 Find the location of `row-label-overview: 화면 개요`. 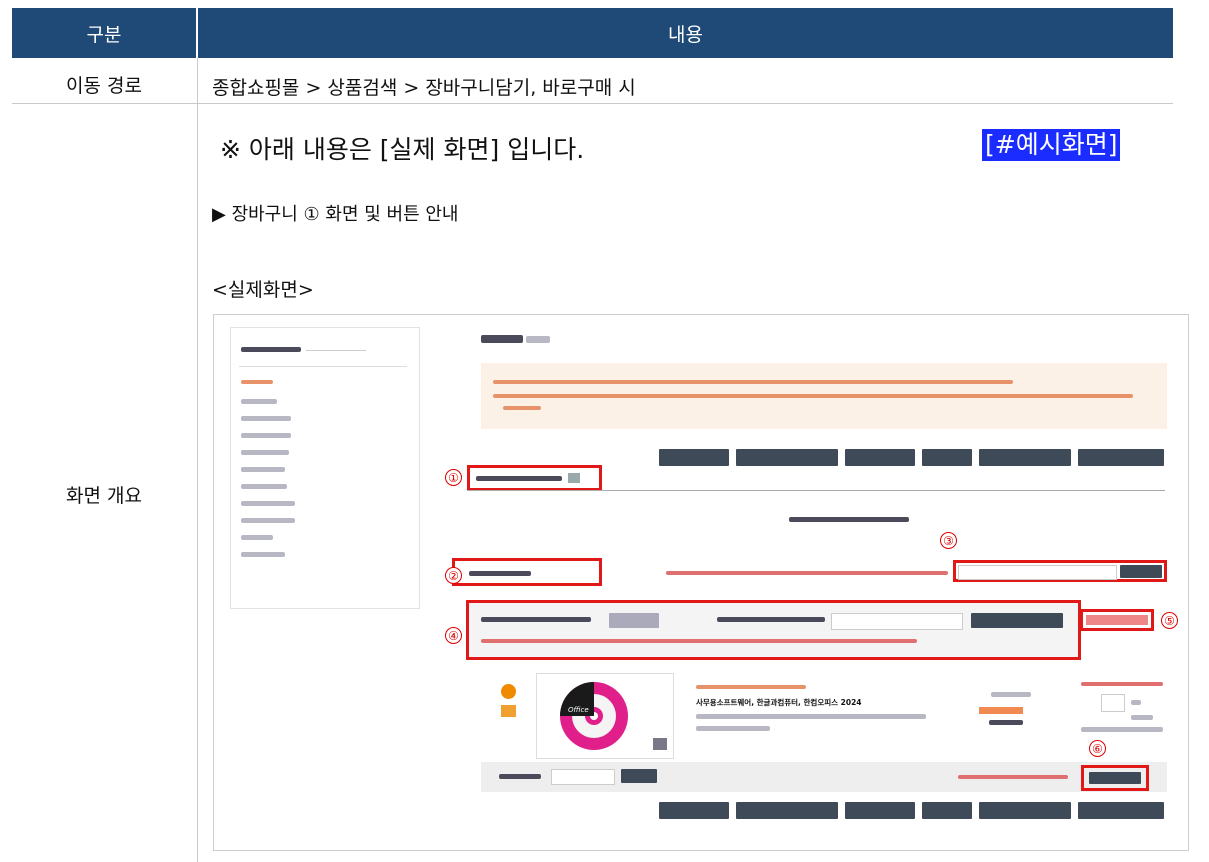

row-label-overview: 화면 개요 is located at coordinates (104, 495).